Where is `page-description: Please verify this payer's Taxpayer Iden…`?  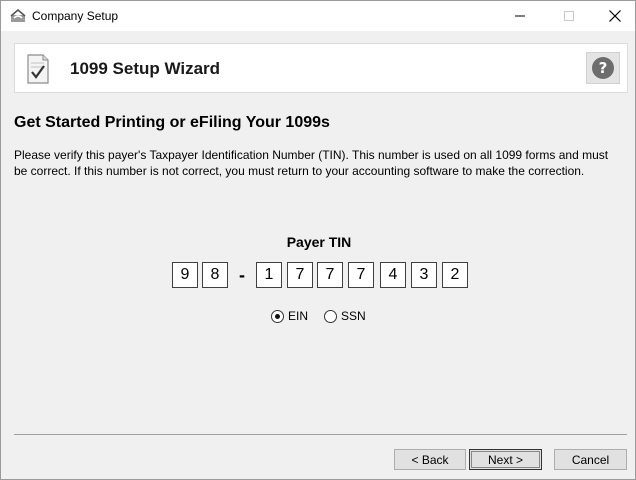 page-description: Please verify this payer's Taxpayer Iden… is located at coordinates (311, 163).